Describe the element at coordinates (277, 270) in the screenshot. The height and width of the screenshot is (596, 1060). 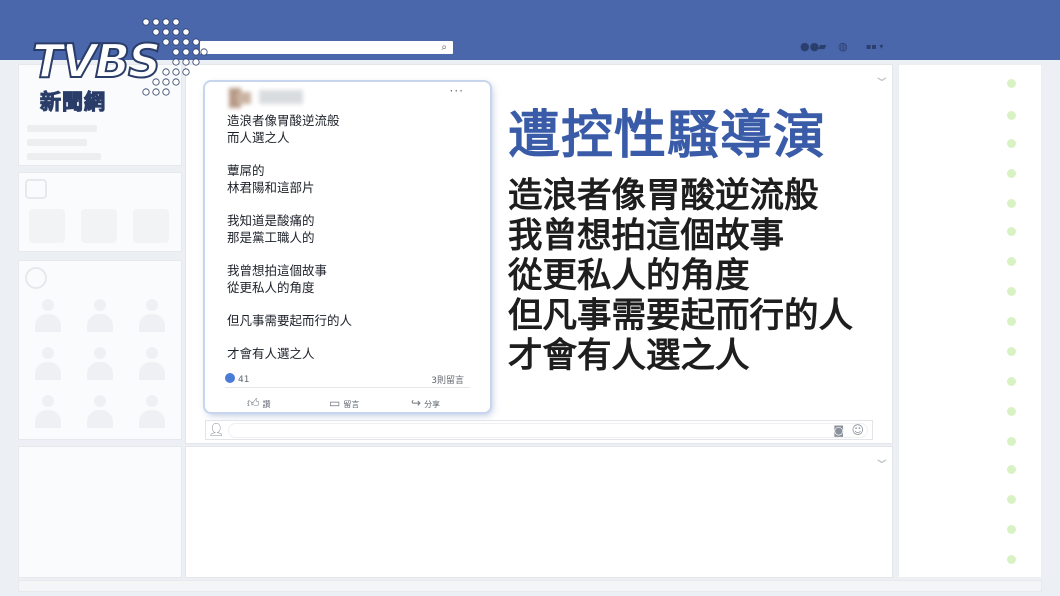
I see `post-line: 我曾想拍這個故事` at that location.